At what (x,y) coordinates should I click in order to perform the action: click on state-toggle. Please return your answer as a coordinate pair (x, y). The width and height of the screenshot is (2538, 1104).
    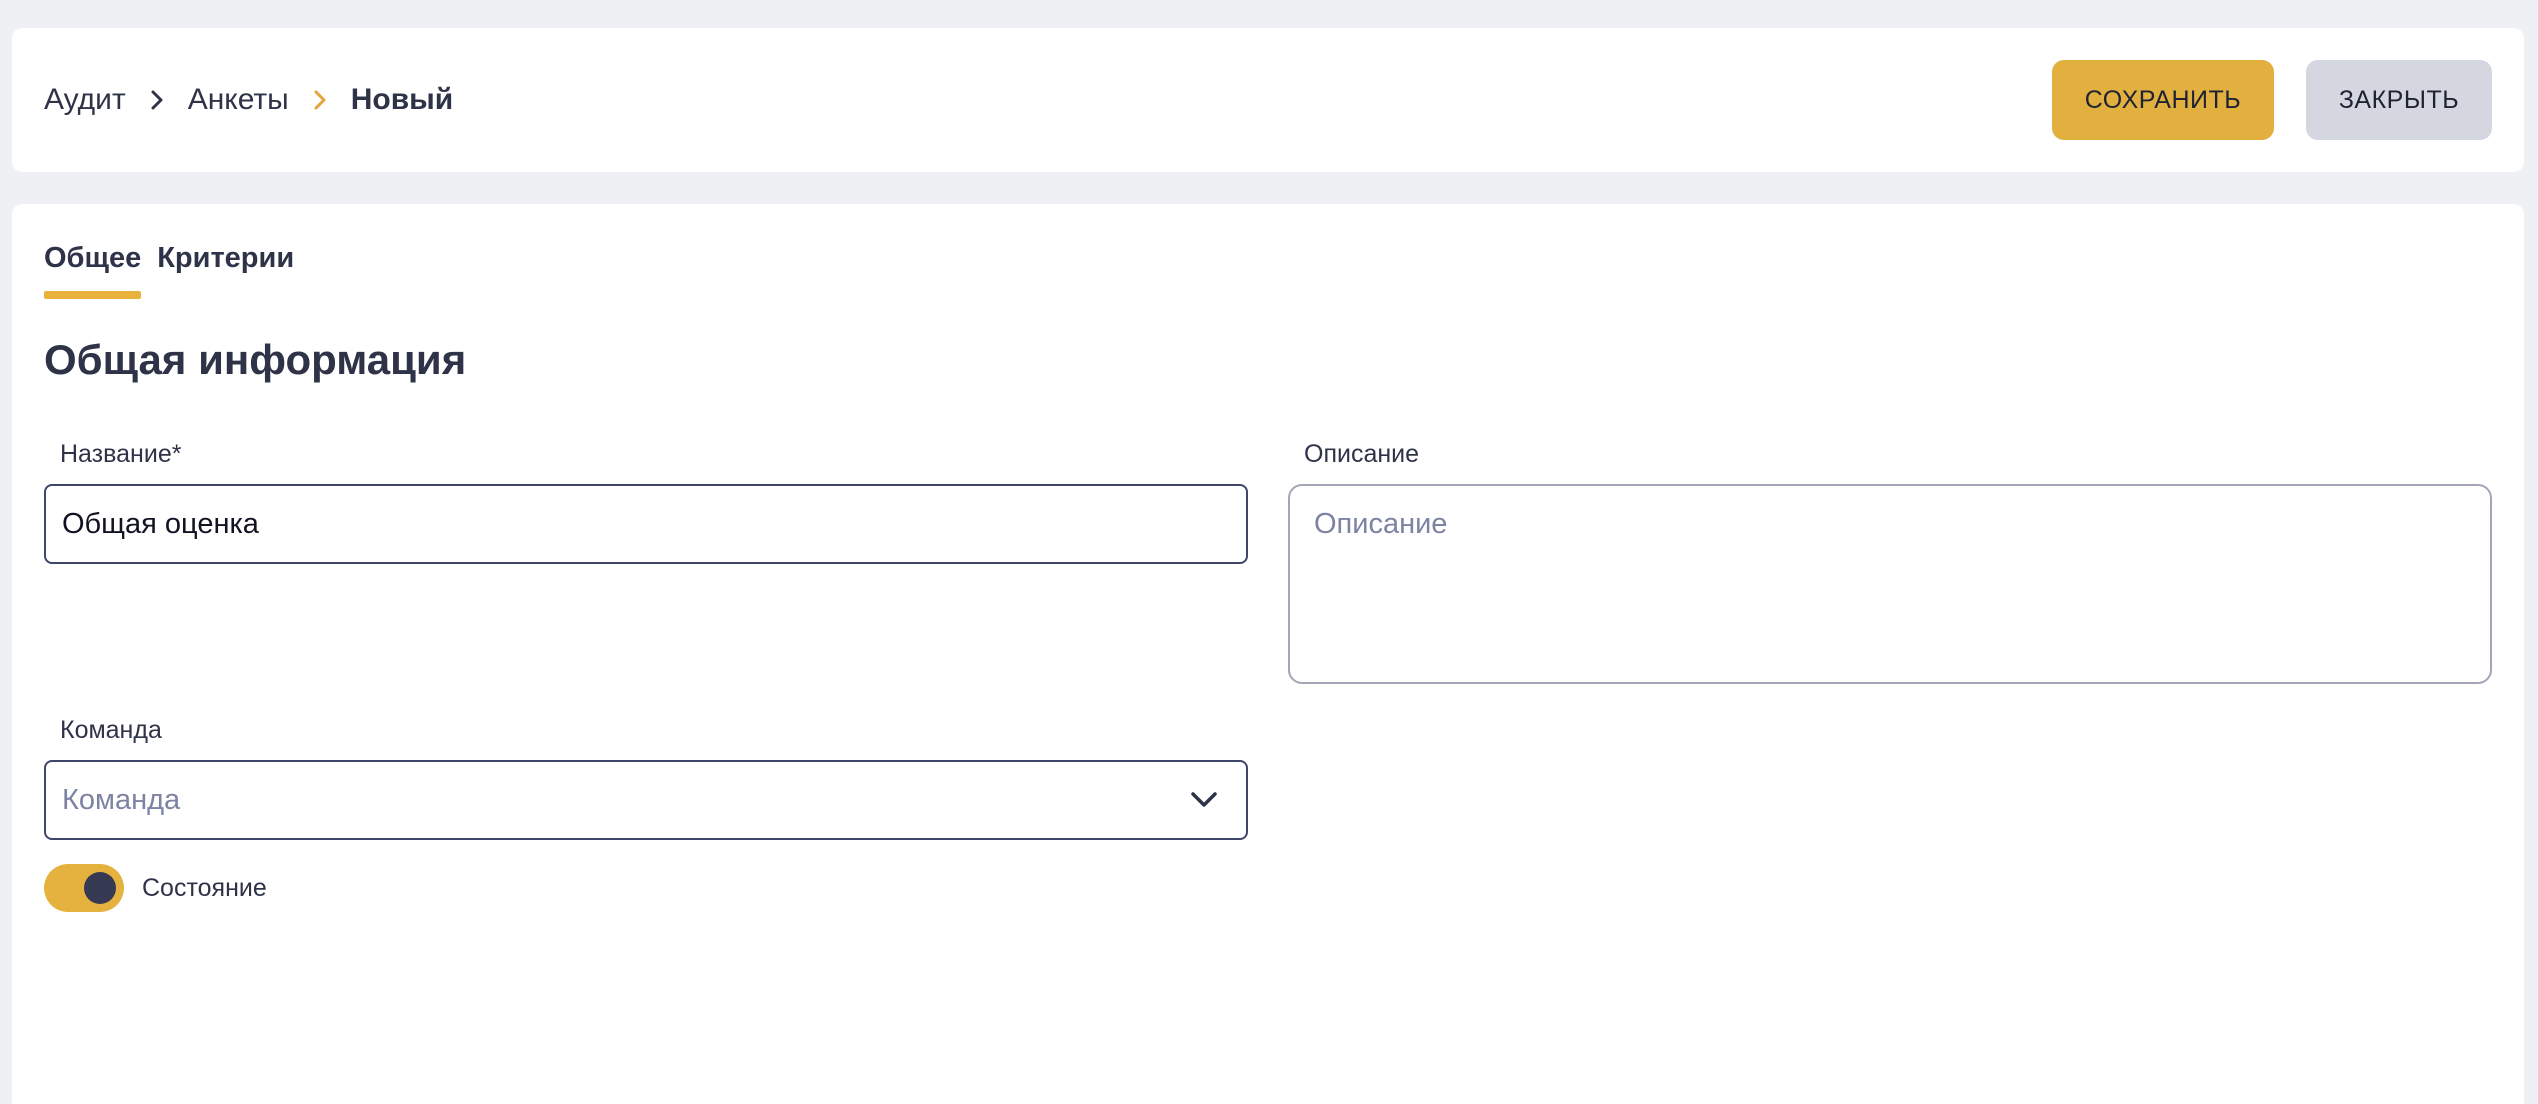
    Looking at the image, I should click on (84, 888).